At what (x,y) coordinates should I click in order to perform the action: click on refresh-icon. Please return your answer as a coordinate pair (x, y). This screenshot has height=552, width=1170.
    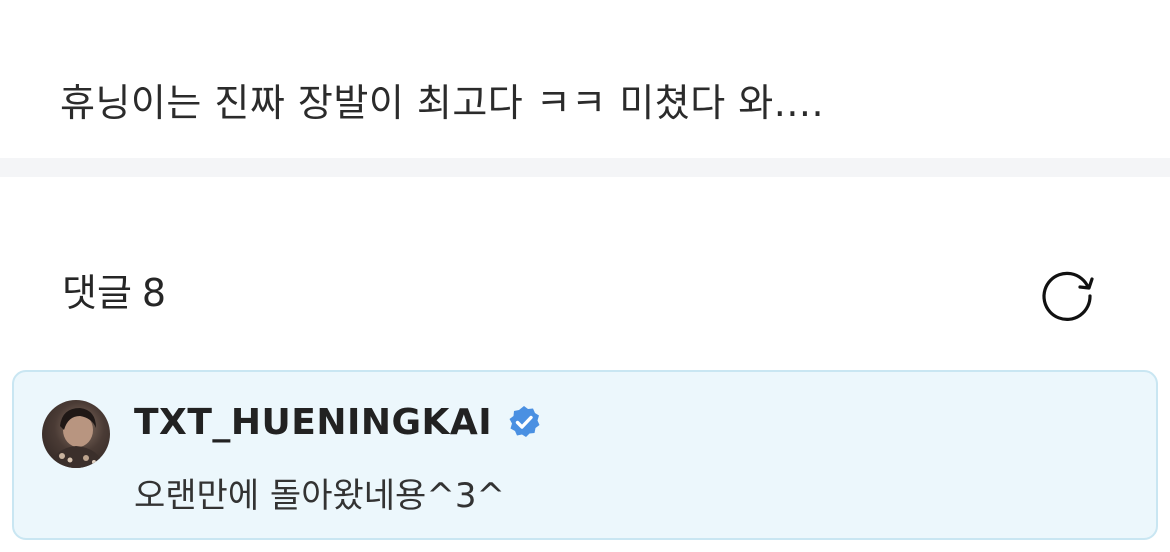
    Looking at the image, I should click on (1068, 296).